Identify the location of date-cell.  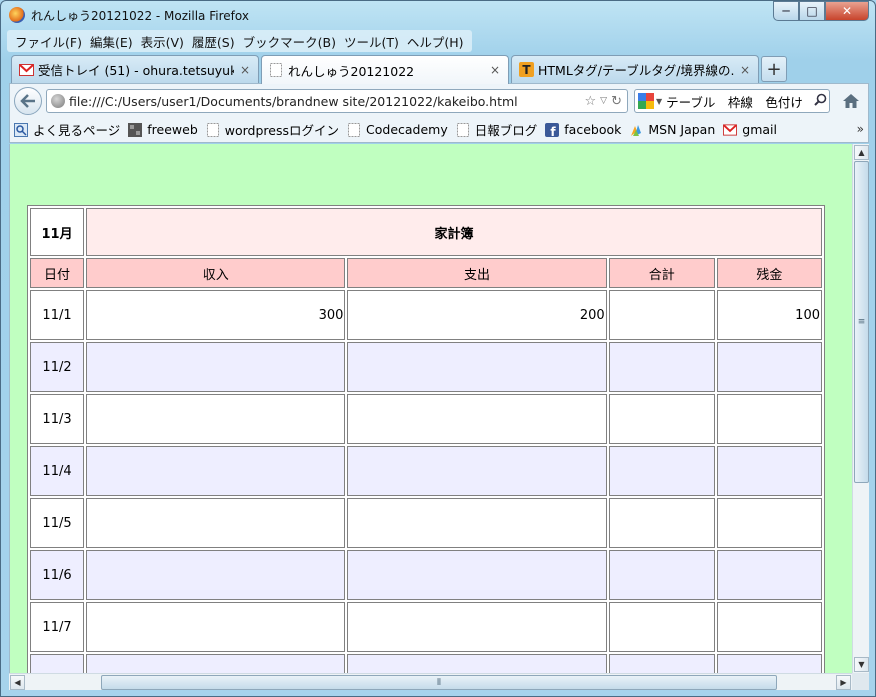
(57, 663).